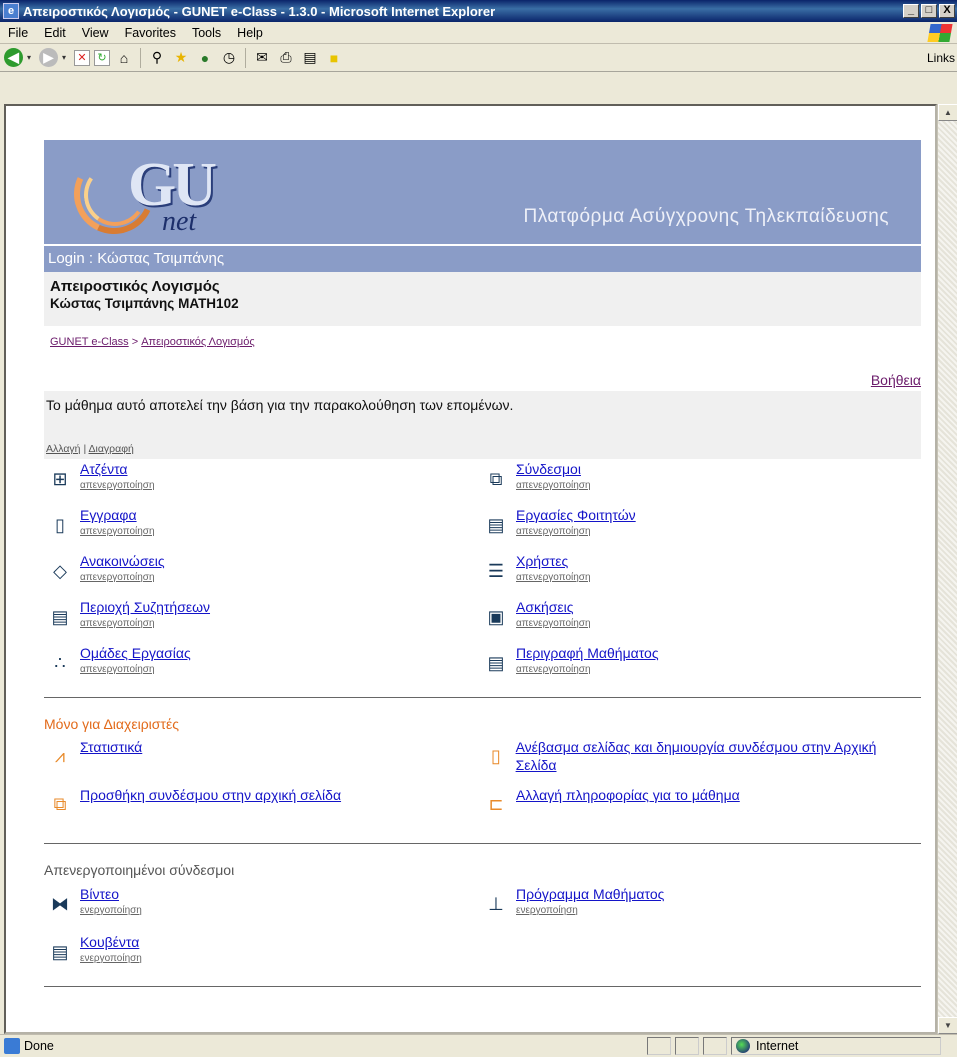 The image size is (957, 1057). I want to click on tool-link: Περιγραφή Μαθήματος, so click(587, 653).